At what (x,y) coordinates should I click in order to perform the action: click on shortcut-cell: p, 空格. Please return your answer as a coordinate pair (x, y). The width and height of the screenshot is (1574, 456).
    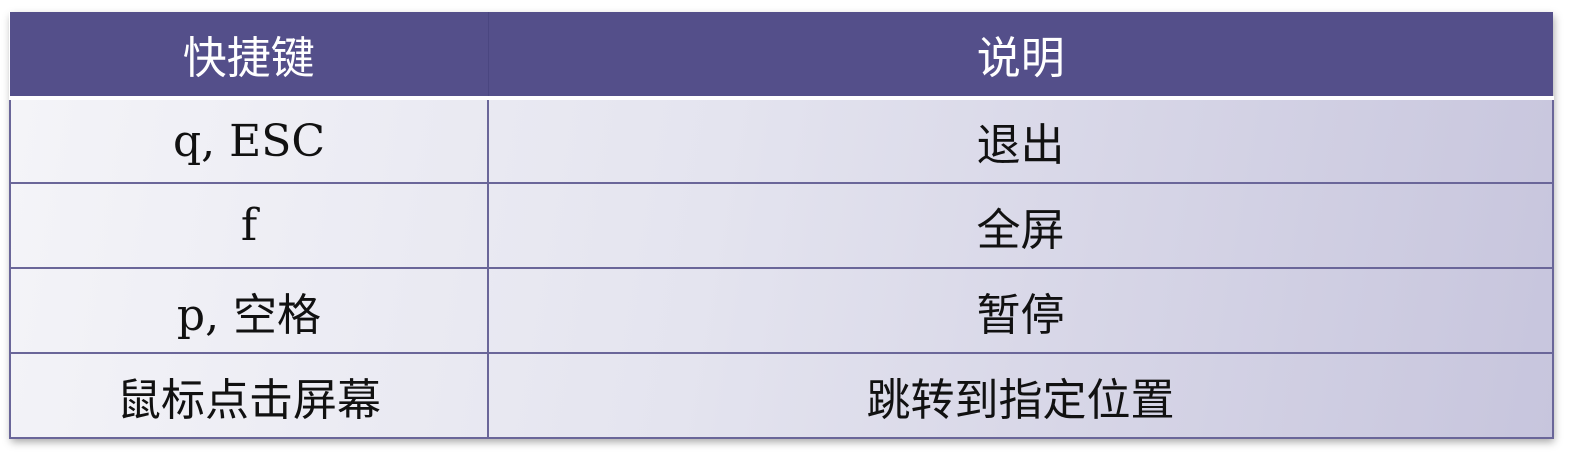
    Looking at the image, I should click on (249, 310).